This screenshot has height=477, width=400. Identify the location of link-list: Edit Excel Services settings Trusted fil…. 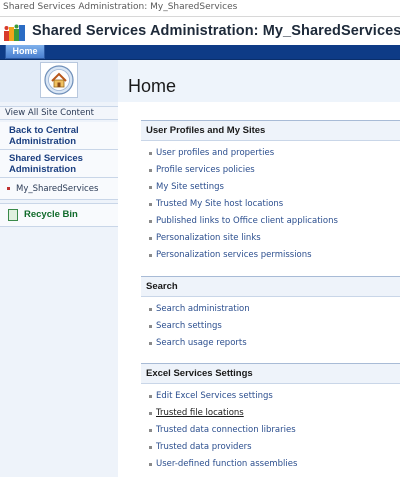
(270, 428).